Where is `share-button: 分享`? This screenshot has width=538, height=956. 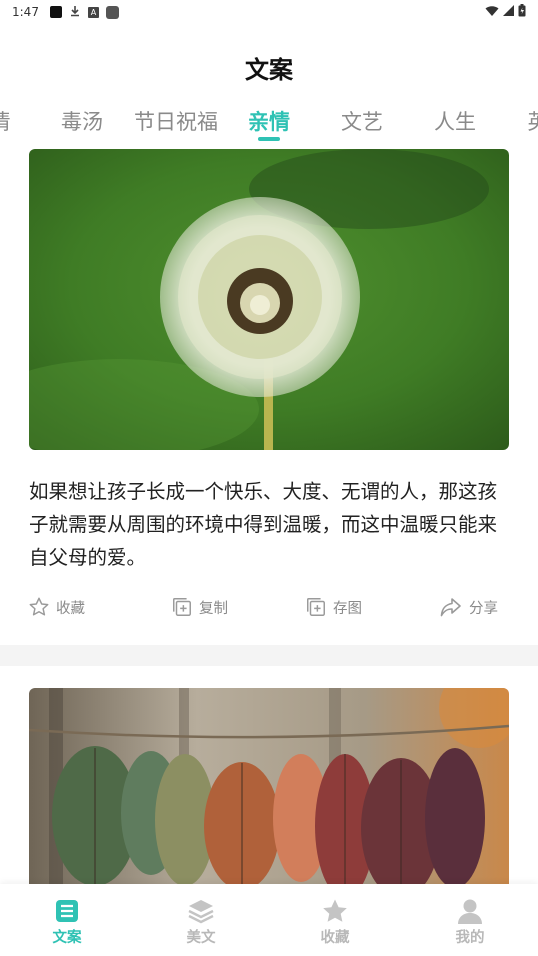 share-button: 分享 is located at coordinates (468, 607).